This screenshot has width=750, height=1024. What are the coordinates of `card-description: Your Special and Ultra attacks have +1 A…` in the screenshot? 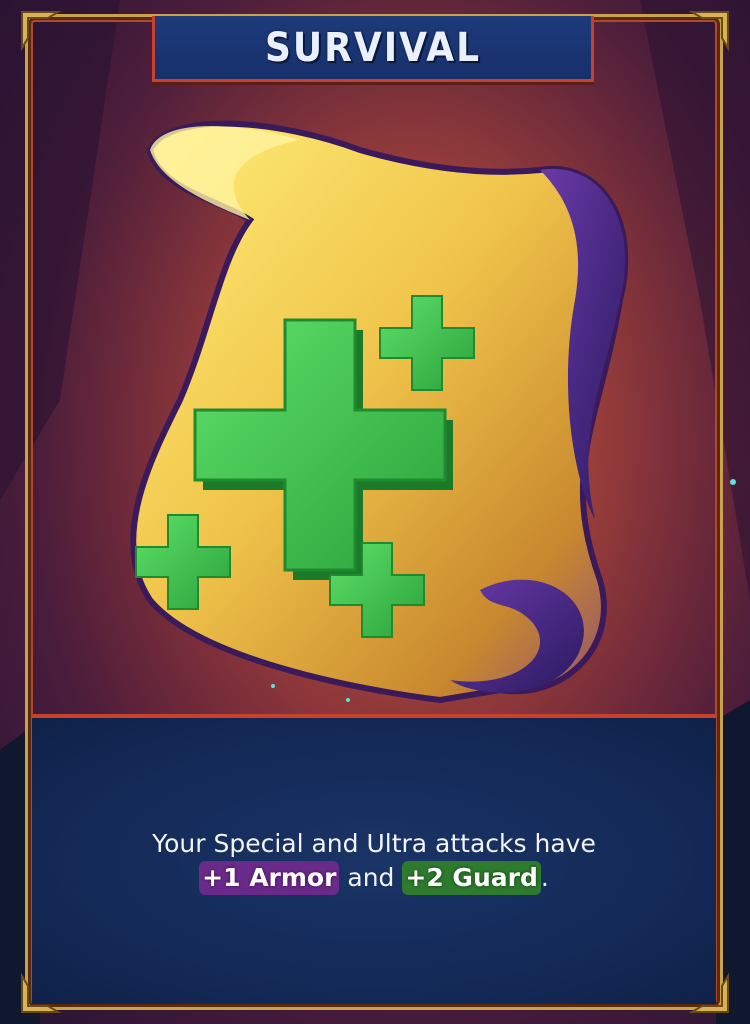 It's located at (374, 861).